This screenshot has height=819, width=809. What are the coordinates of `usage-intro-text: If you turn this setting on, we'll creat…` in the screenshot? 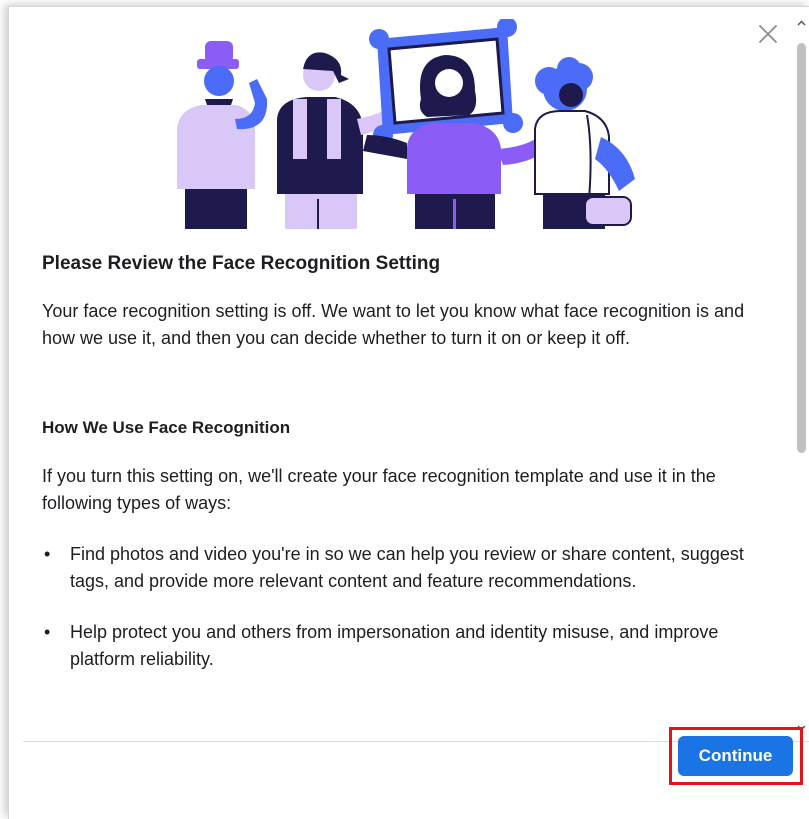 It's located at (379, 489).